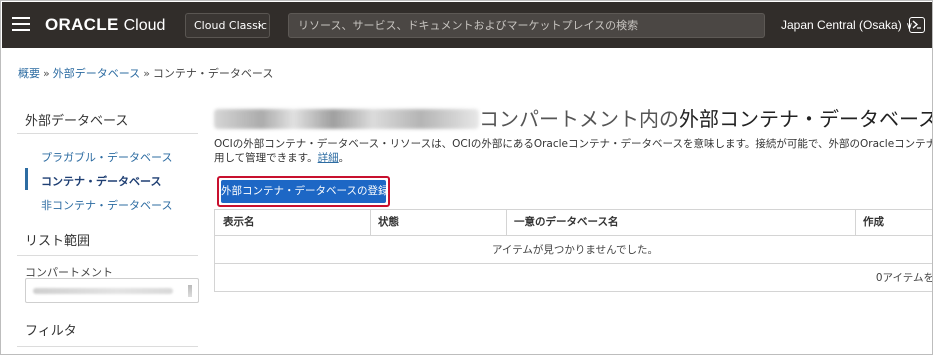 This screenshot has height=355, width=933. Describe the element at coordinates (106, 157) in the screenshot. I see `sidebar-item-pluggable-databases: プラガブル・データベース` at that location.